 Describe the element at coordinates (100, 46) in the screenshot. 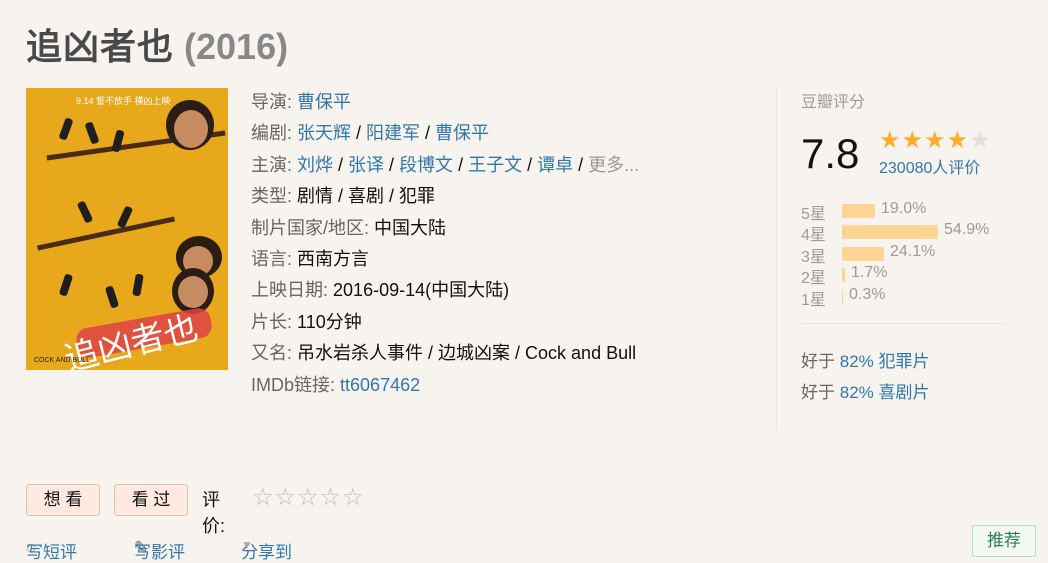

I see `movie-title: 追凶者也` at that location.